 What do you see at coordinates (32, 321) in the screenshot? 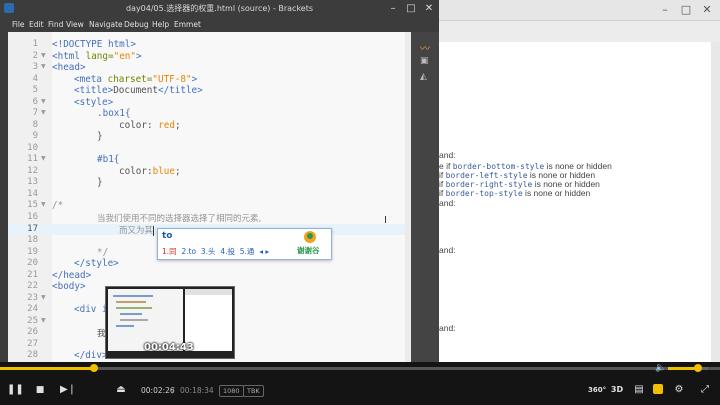
I see `line-number: 25` at bounding box center [32, 321].